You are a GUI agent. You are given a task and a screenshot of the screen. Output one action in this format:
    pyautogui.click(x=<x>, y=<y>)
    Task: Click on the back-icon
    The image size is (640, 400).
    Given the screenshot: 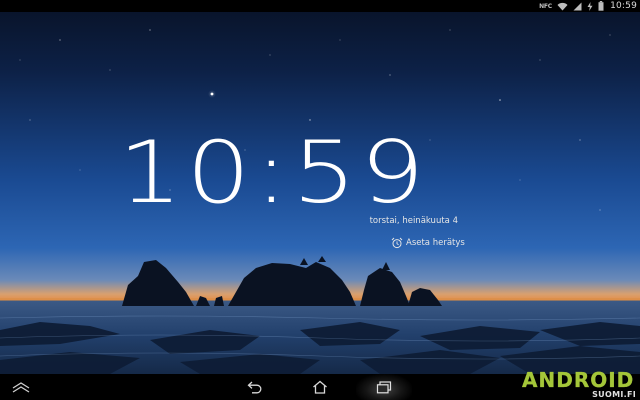 What is the action you would take?
    pyautogui.click(x=254, y=387)
    